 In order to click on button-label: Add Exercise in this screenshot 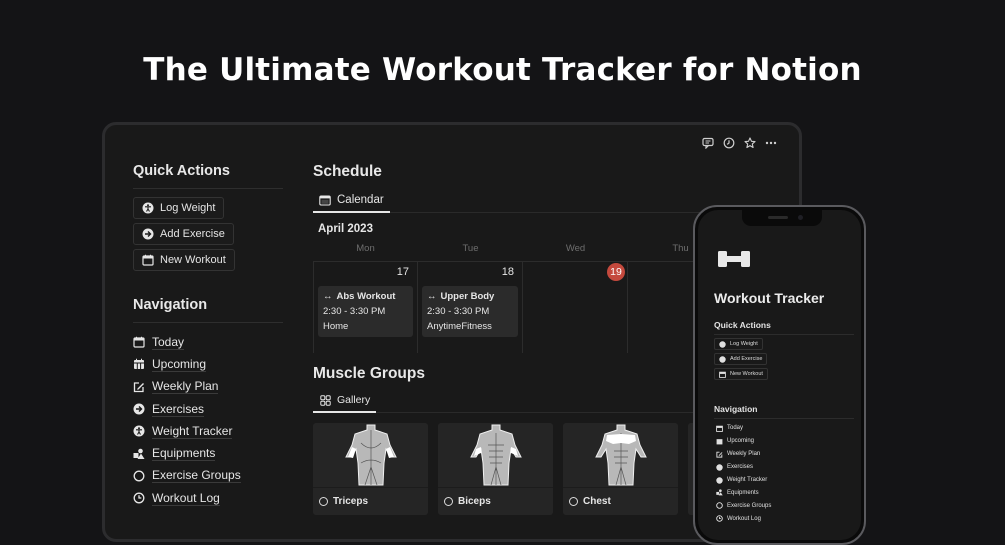, I will do `click(746, 359)`.